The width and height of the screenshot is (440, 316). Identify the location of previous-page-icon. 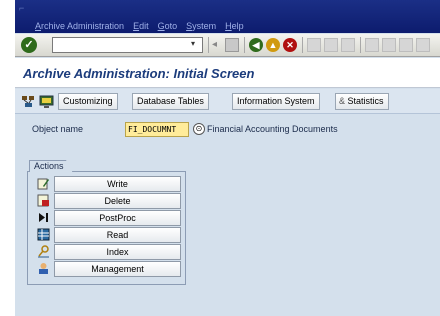
(389, 45).